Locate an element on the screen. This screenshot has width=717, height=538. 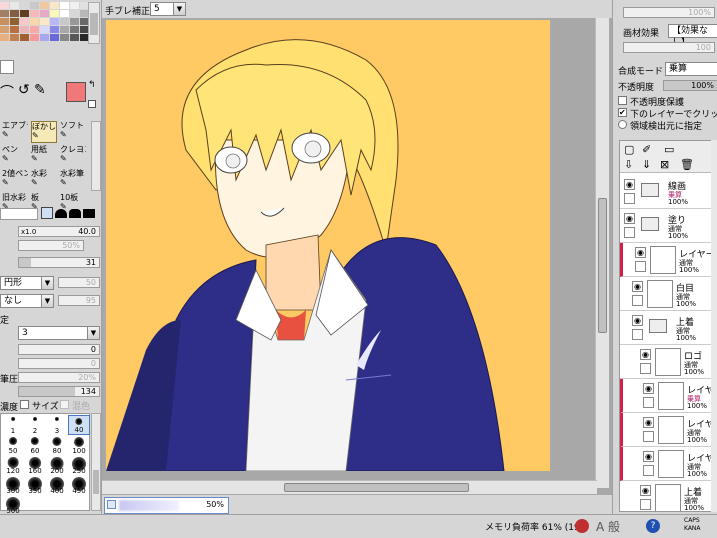
brush-size-cell: 2 is located at coordinates (35, 425).